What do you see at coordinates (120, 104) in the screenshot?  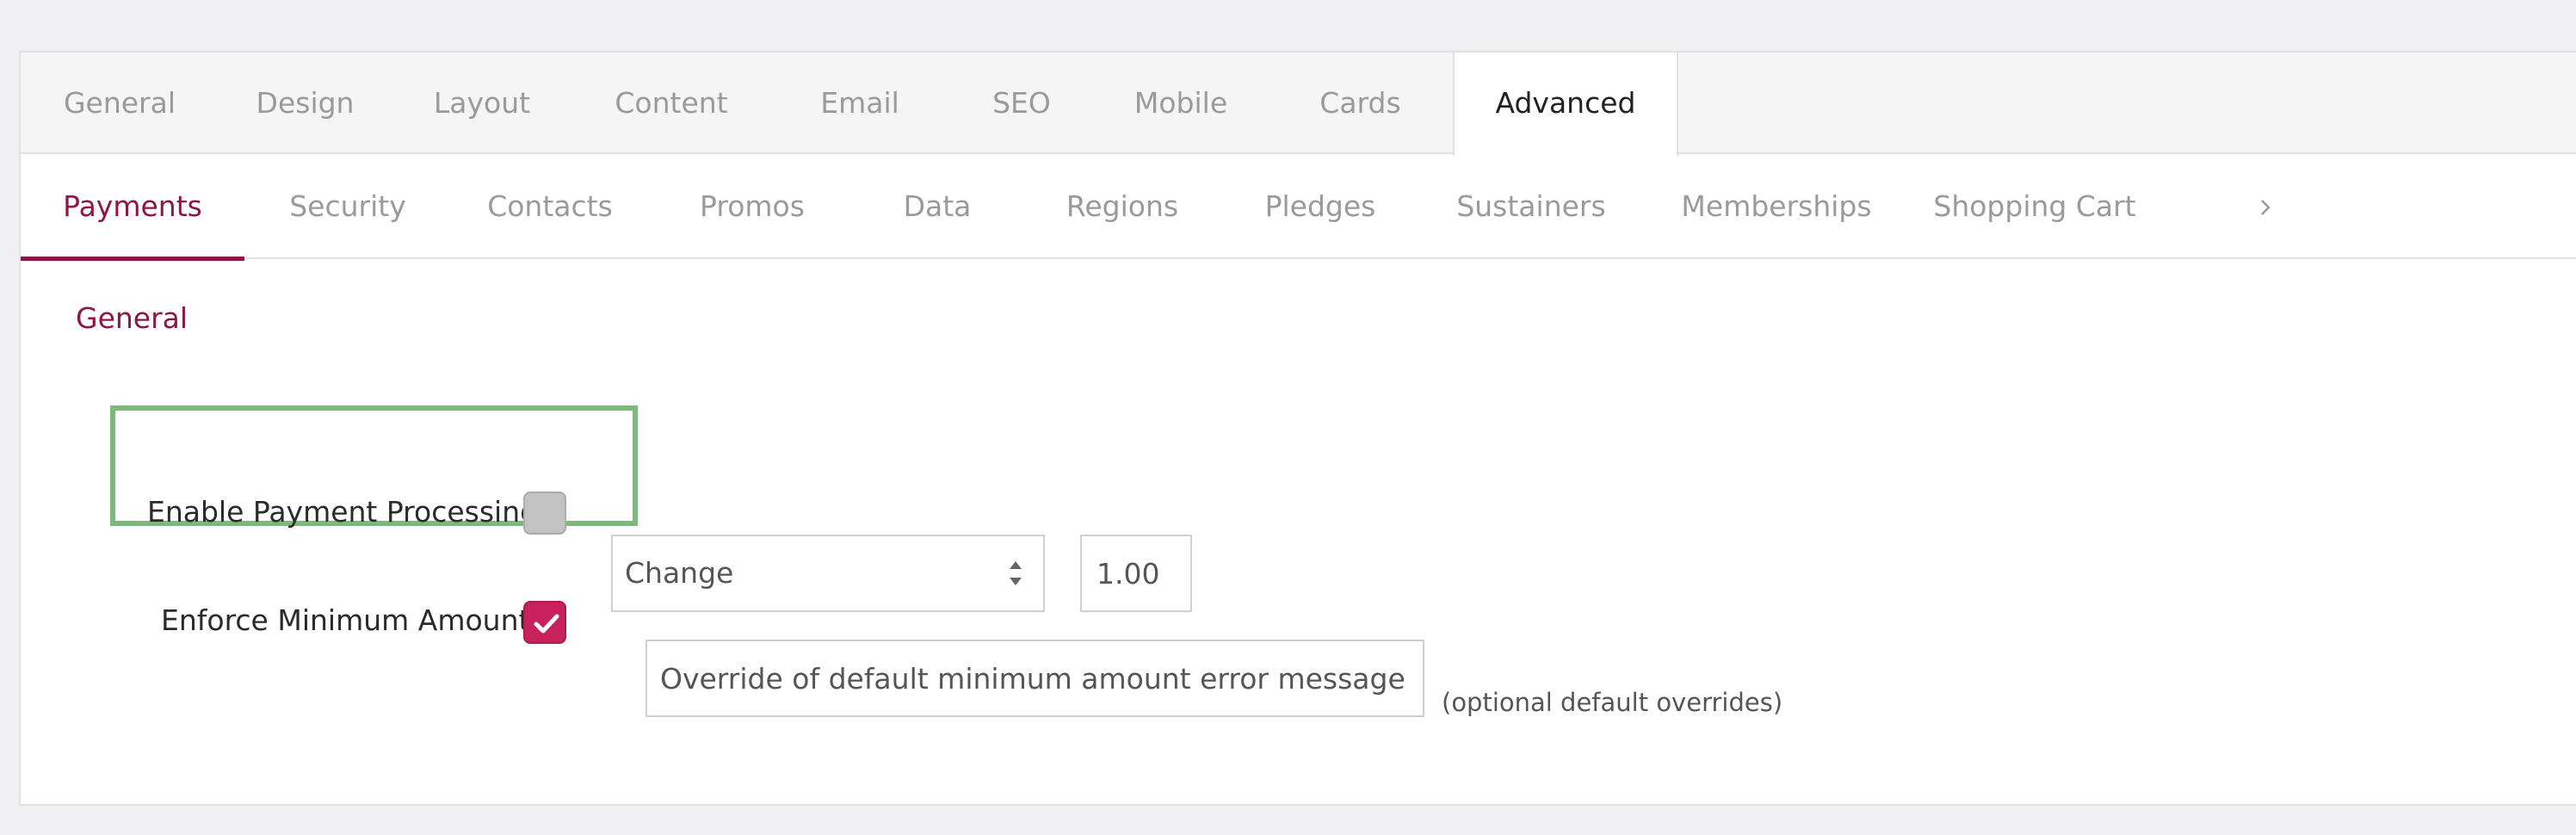 I see `tab-general: General` at bounding box center [120, 104].